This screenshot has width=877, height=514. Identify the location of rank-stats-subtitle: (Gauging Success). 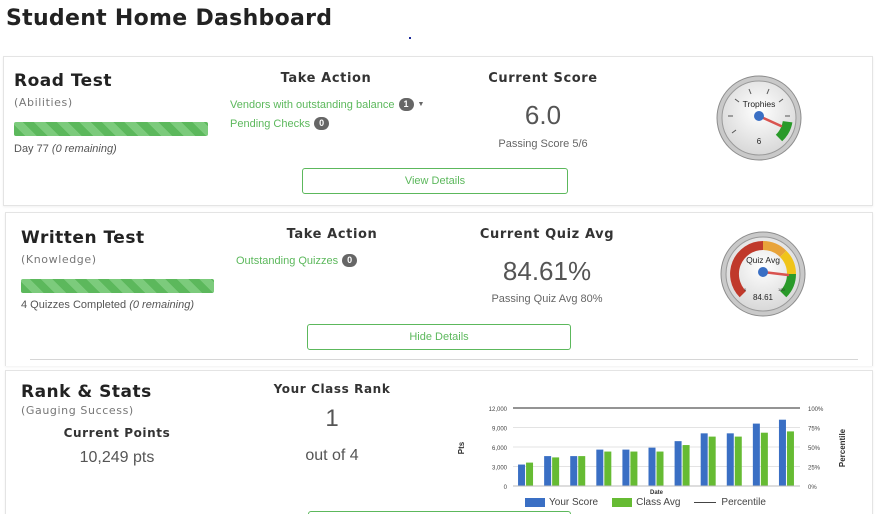
(77, 410).